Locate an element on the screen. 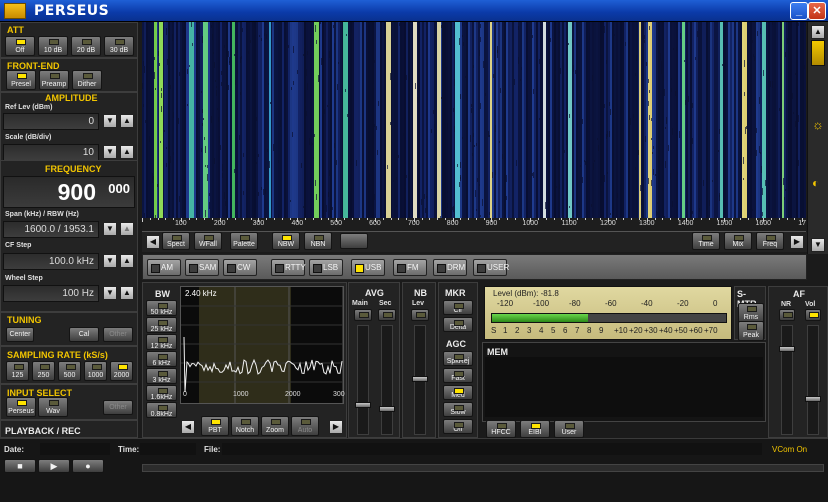 The image size is (828, 502). mode-am-button: AM is located at coordinates (164, 267).